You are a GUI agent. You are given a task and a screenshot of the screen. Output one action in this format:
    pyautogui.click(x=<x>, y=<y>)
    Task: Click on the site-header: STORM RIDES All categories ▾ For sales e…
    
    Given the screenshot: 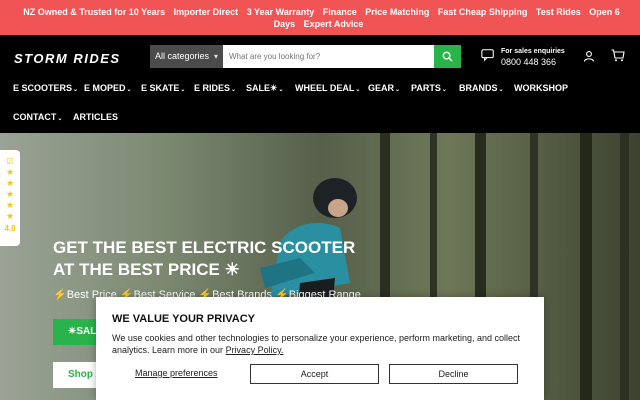 What is the action you would take?
    pyautogui.click(x=320, y=56)
    